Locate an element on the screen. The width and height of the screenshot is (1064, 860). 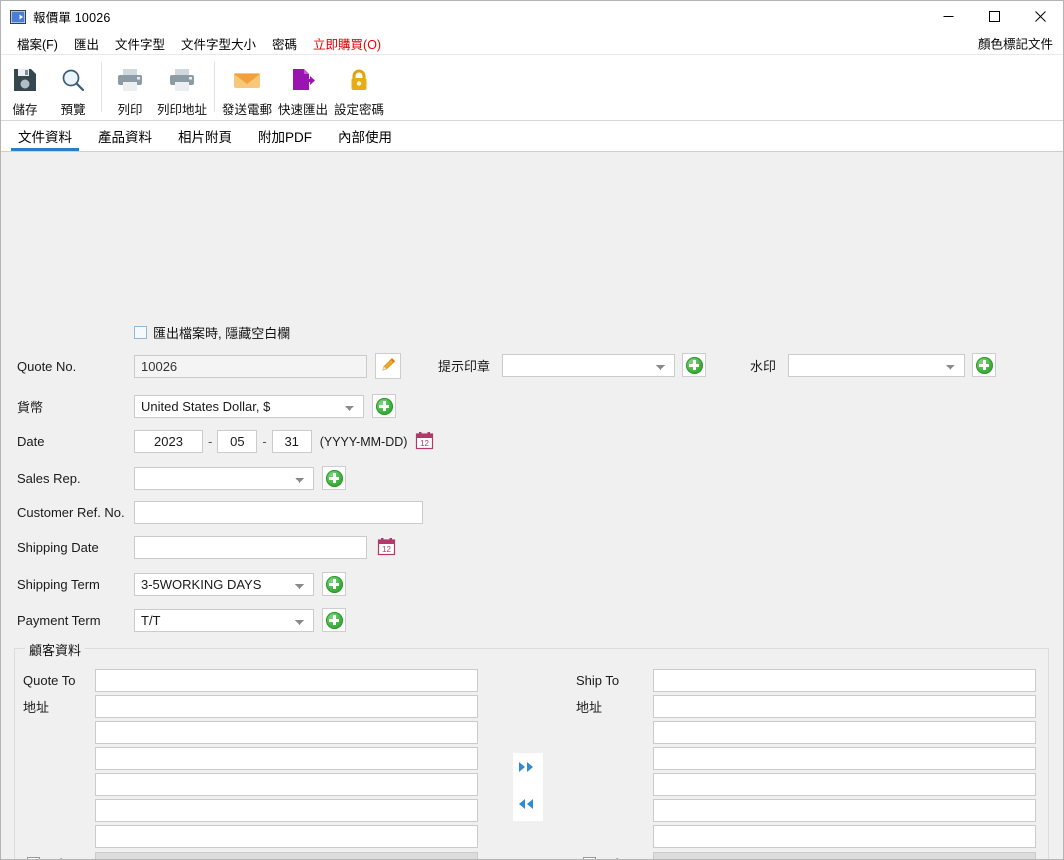
date-calendar-button: 12 is located at coordinates (424, 442).